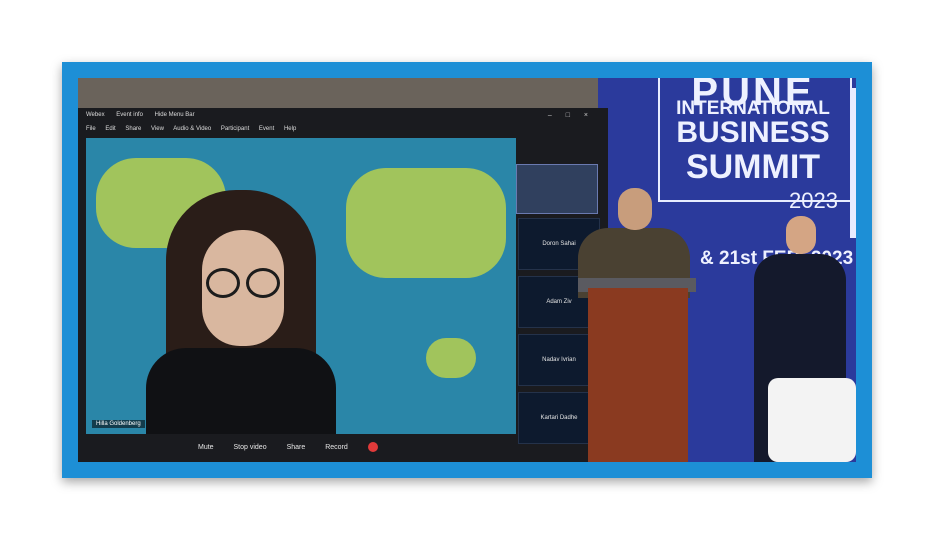  I want to click on banner-edge, so click(853, 163).